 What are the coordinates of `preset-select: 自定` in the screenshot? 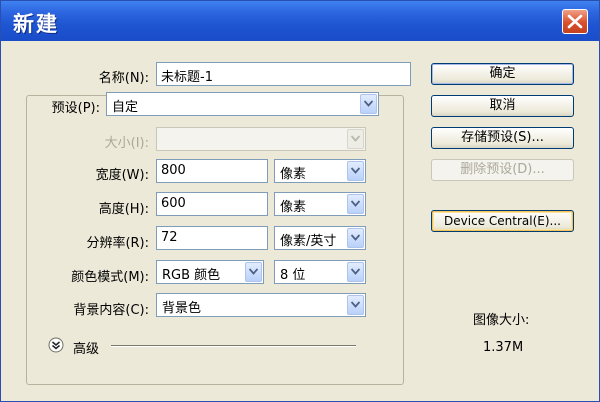 It's located at (242, 104).